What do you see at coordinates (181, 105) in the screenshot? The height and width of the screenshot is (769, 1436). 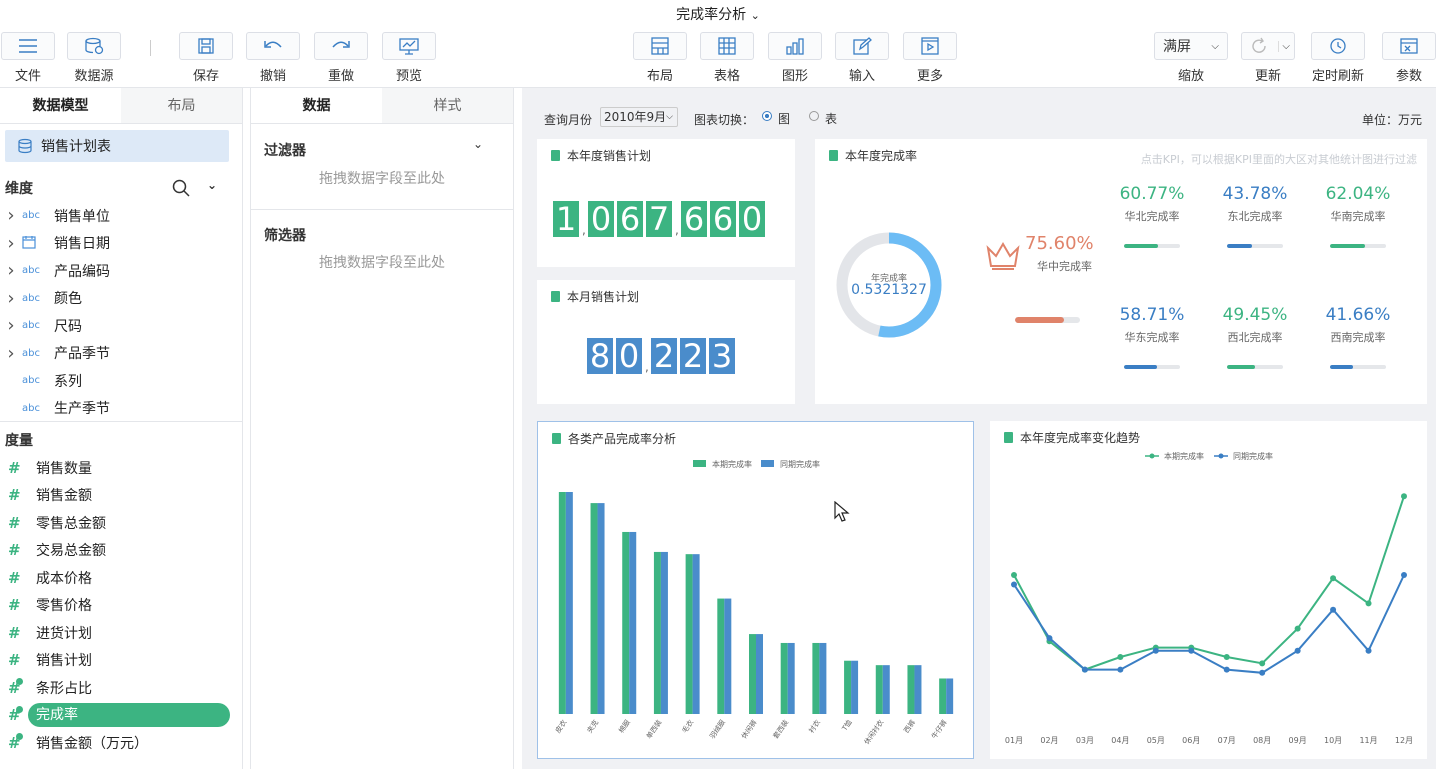 I see `tab-layout: 布局` at bounding box center [181, 105].